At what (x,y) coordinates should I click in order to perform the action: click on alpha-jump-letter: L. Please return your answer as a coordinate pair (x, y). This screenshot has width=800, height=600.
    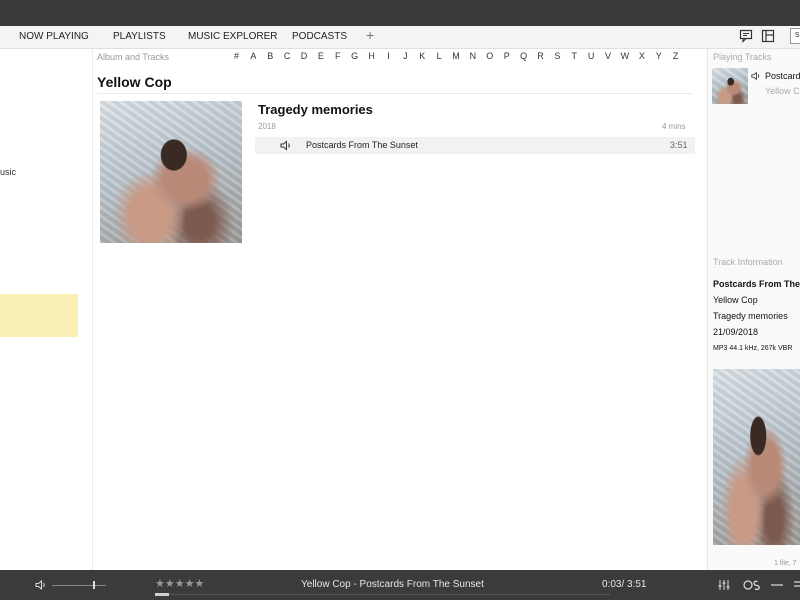
    Looking at the image, I should click on (439, 56).